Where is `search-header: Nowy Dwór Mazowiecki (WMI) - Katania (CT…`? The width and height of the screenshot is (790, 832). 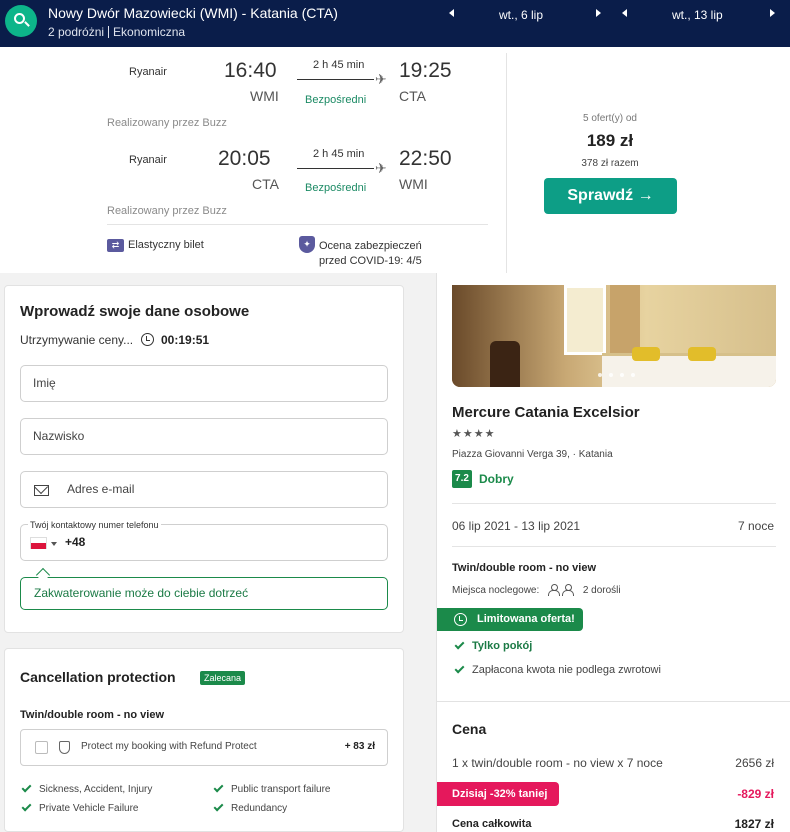
search-header: Nowy Dwór Mazowiecki (WMI) - Katania (CT… is located at coordinates (395, 23).